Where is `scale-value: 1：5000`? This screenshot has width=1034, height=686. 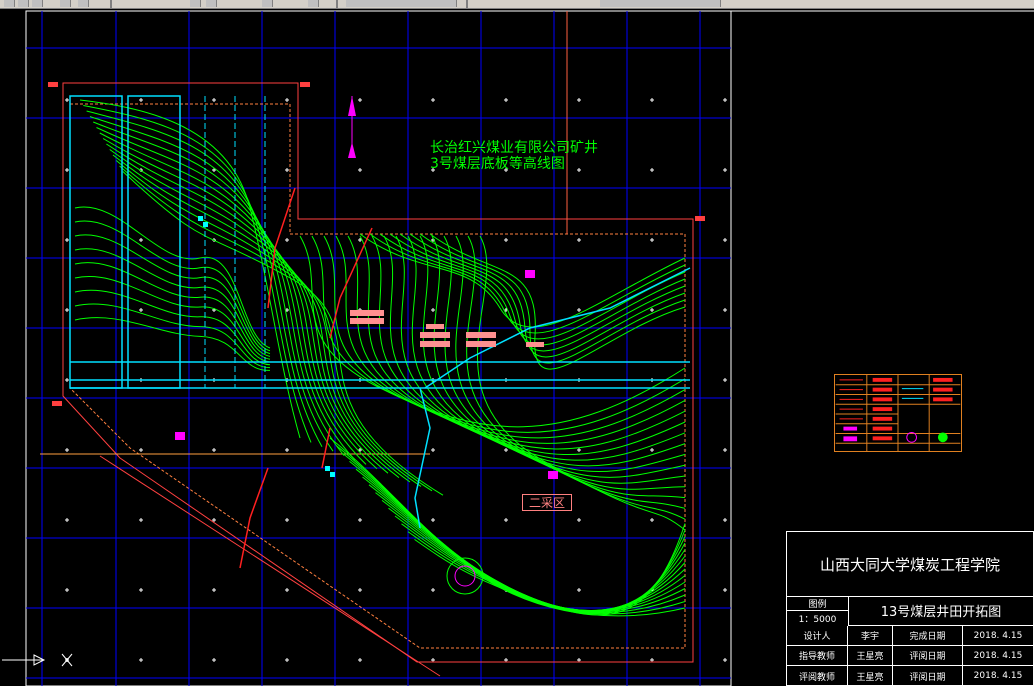
scale-value: 1：5000 is located at coordinates (817, 620).